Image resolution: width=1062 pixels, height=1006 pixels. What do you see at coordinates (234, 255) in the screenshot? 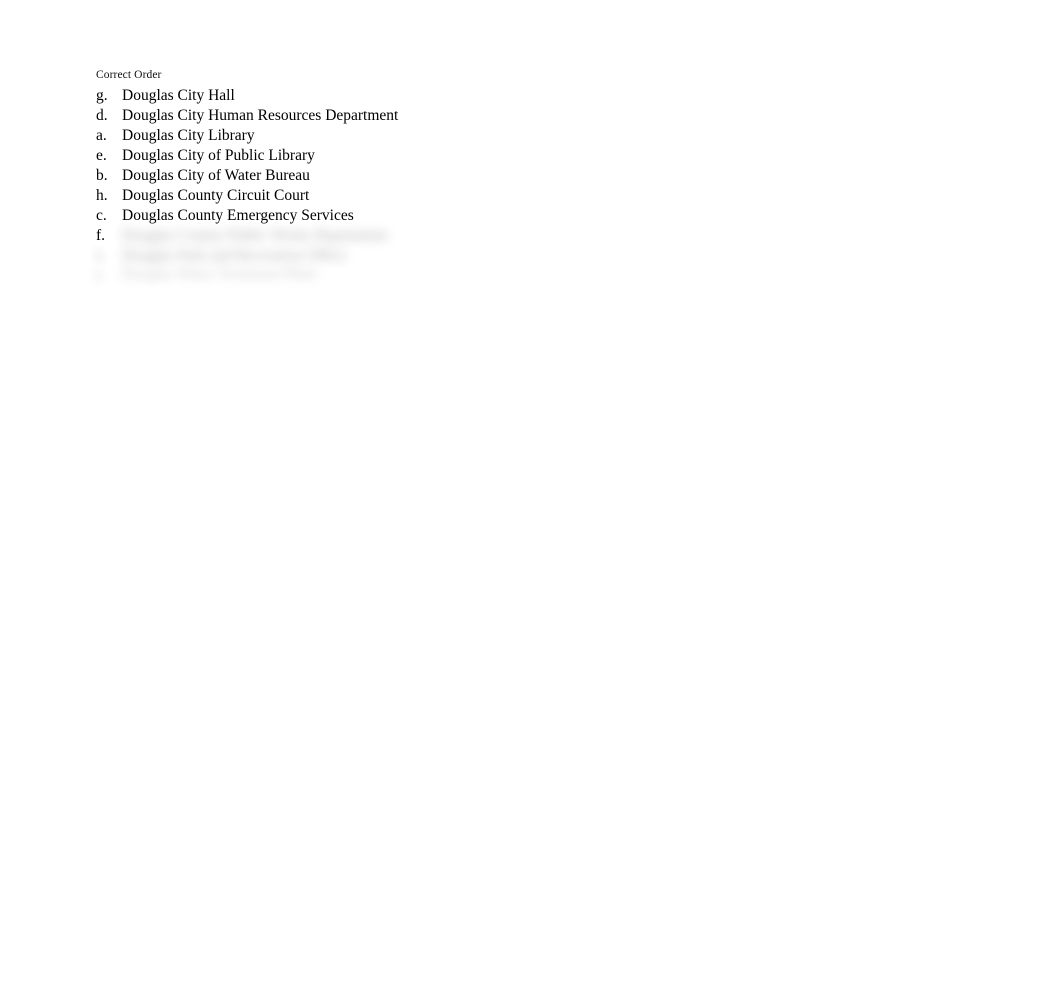
I see `list-item-label-redacted: Douglas Park and Recreation Office` at bounding box center [234, 255].